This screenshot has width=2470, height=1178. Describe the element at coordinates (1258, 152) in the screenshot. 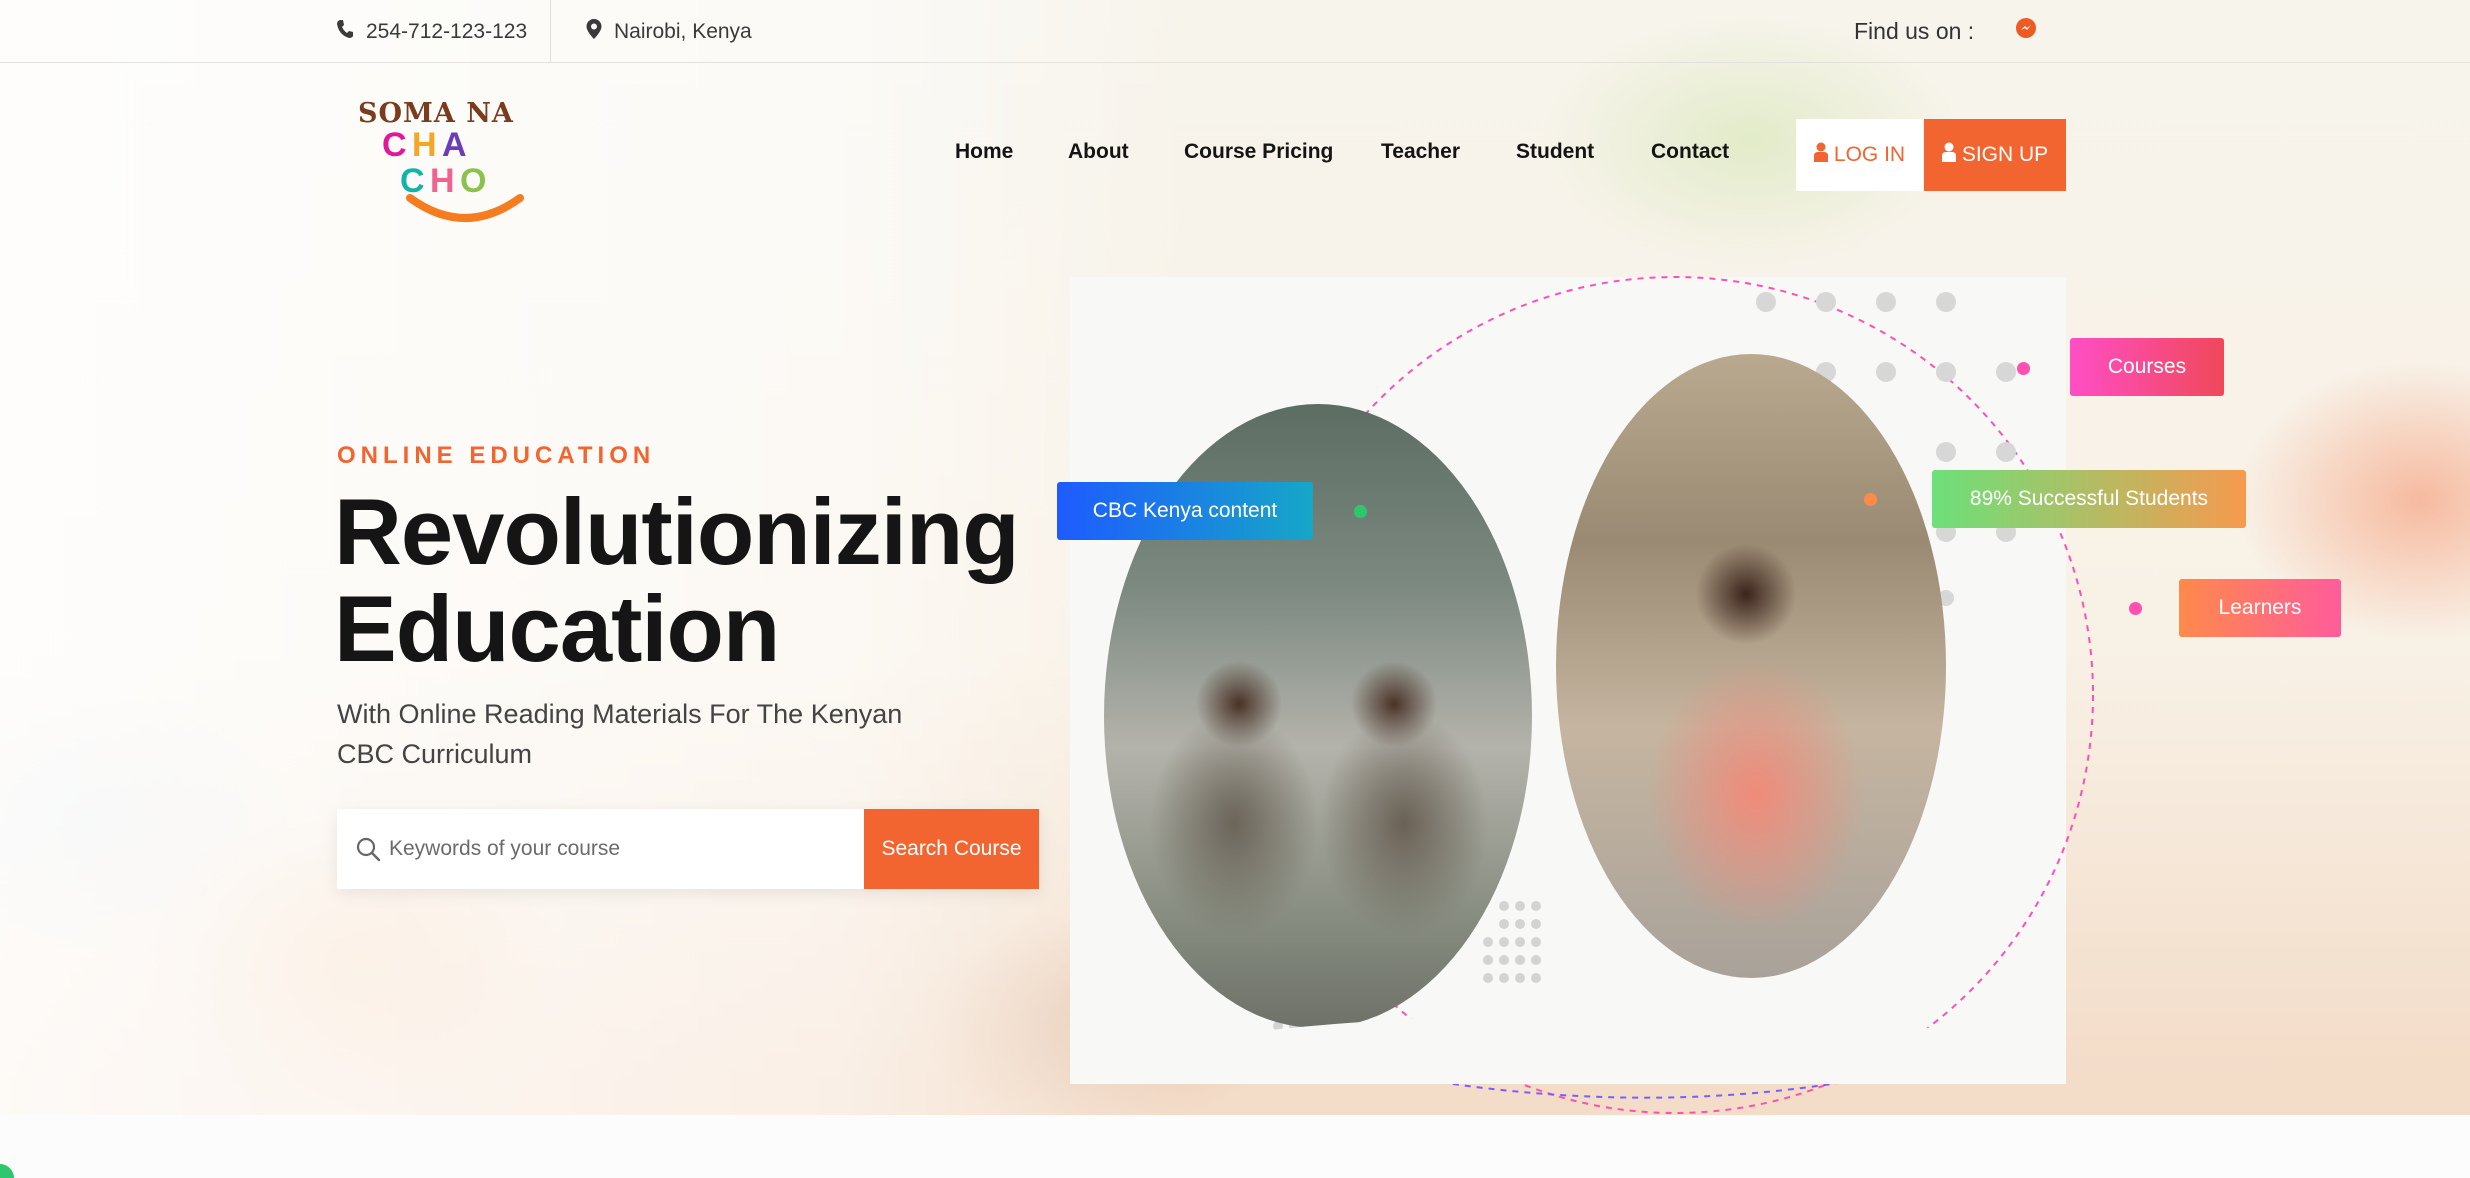

I see `nav-course-pricing: Course Pricing` at that location.